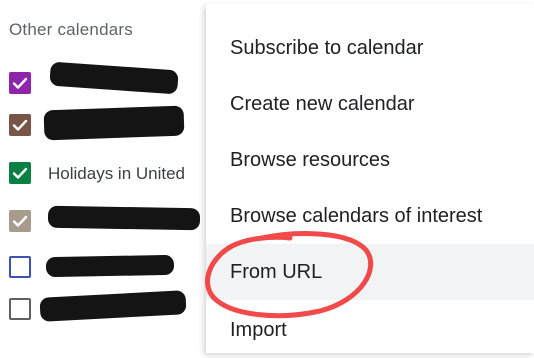 The width and height of the screenshot is (534, 358). I want to click on calendar-label: Holidays in United, so click(117, 173).